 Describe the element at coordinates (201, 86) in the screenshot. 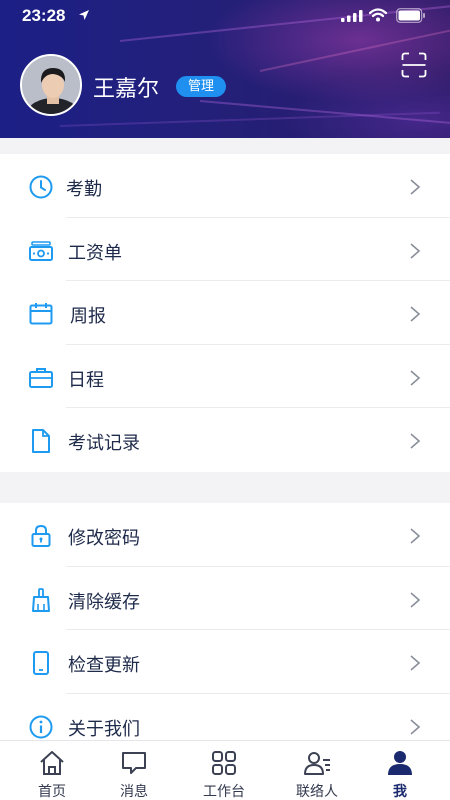

I see `role-badge: 管理` at that location.